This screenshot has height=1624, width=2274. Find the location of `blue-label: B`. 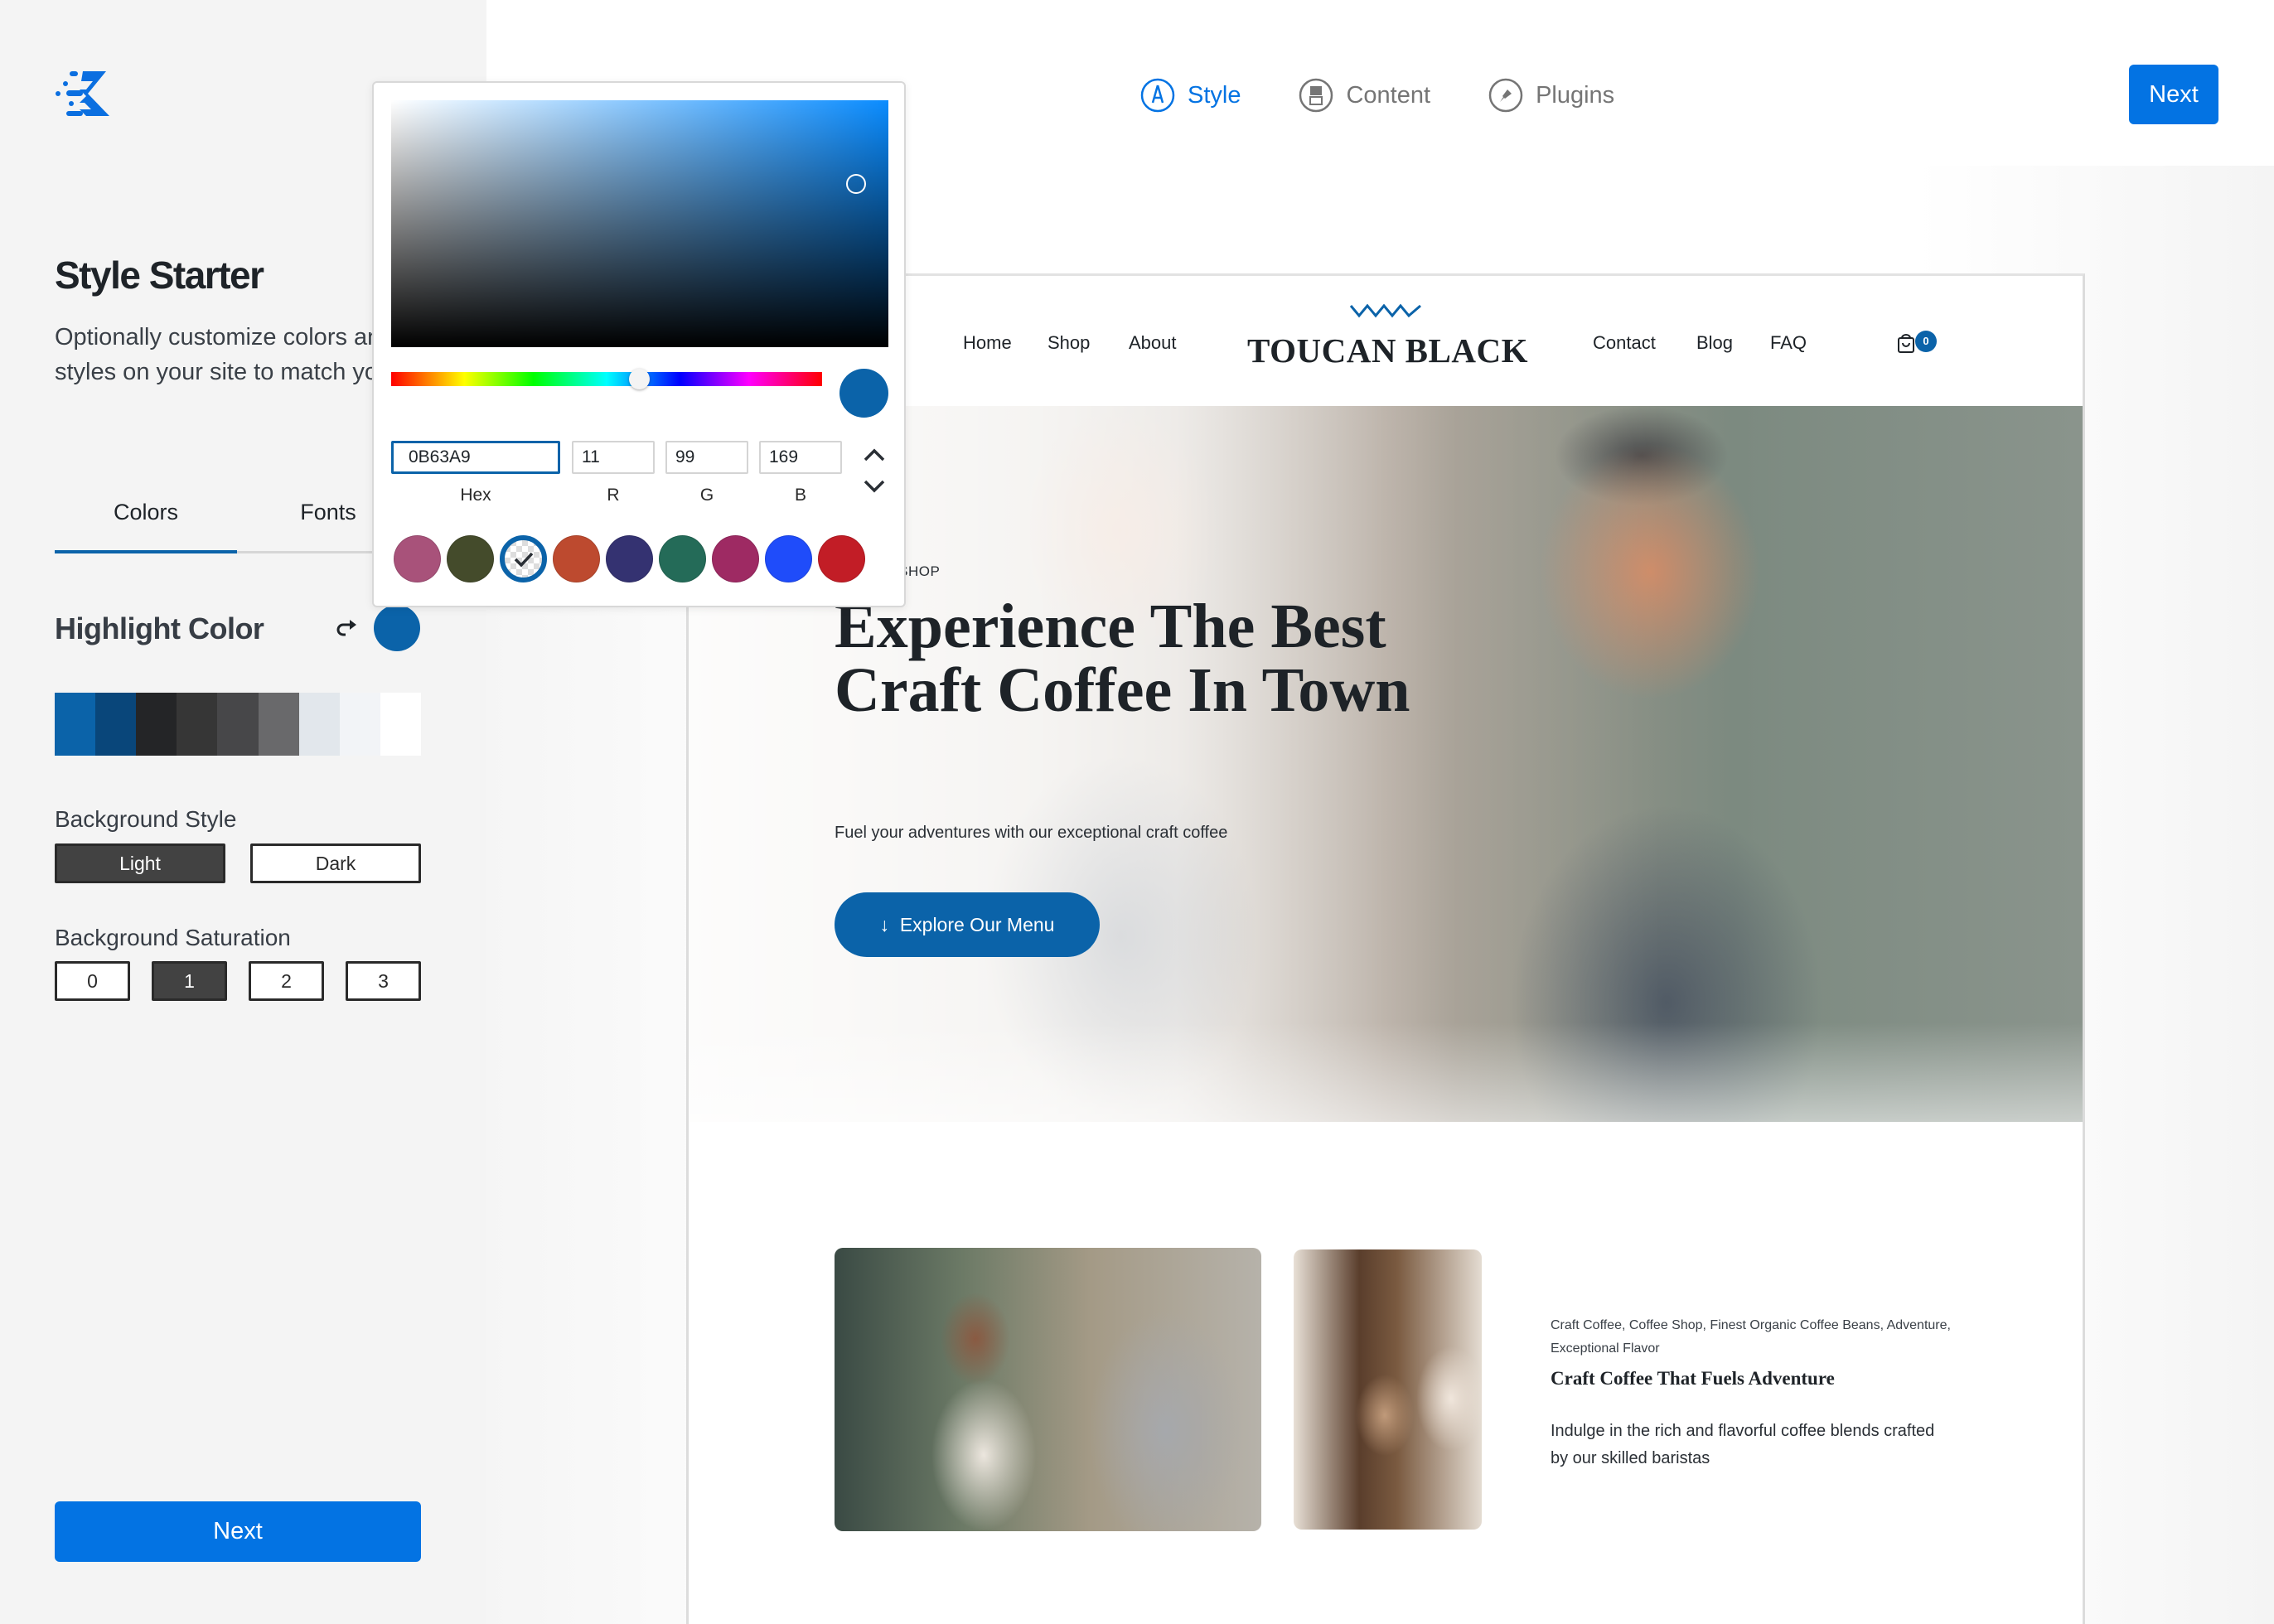

blue-label: B is located at coordinates (800, 496).